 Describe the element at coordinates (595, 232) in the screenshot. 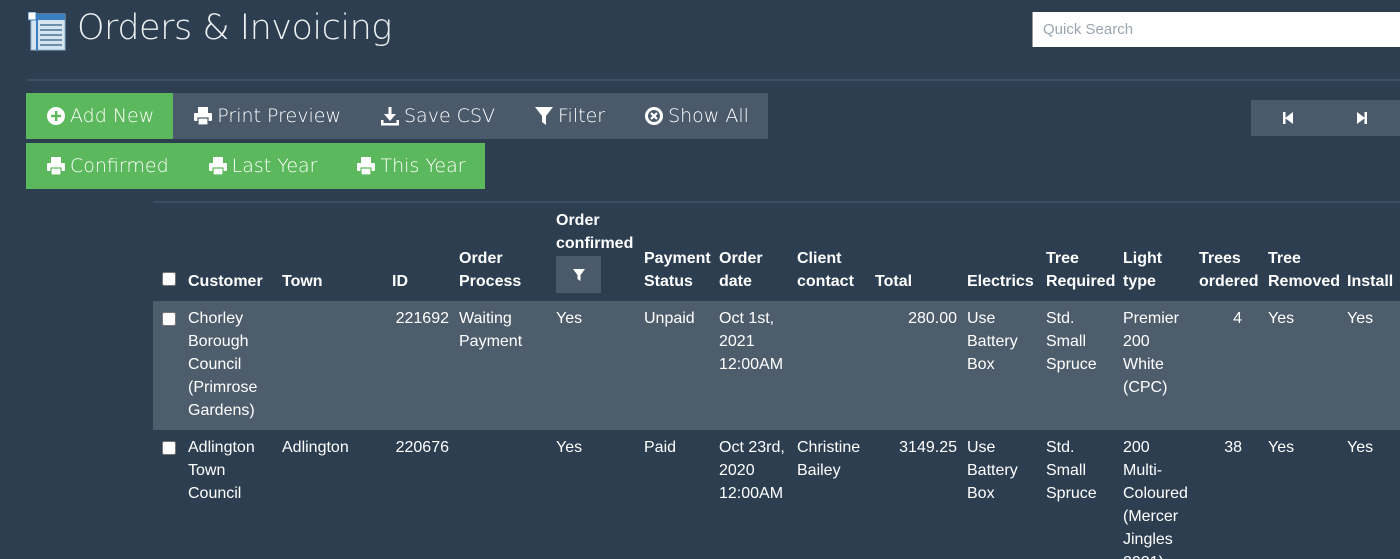

I see `order-confirmed-label: Order confirmed` at that location.